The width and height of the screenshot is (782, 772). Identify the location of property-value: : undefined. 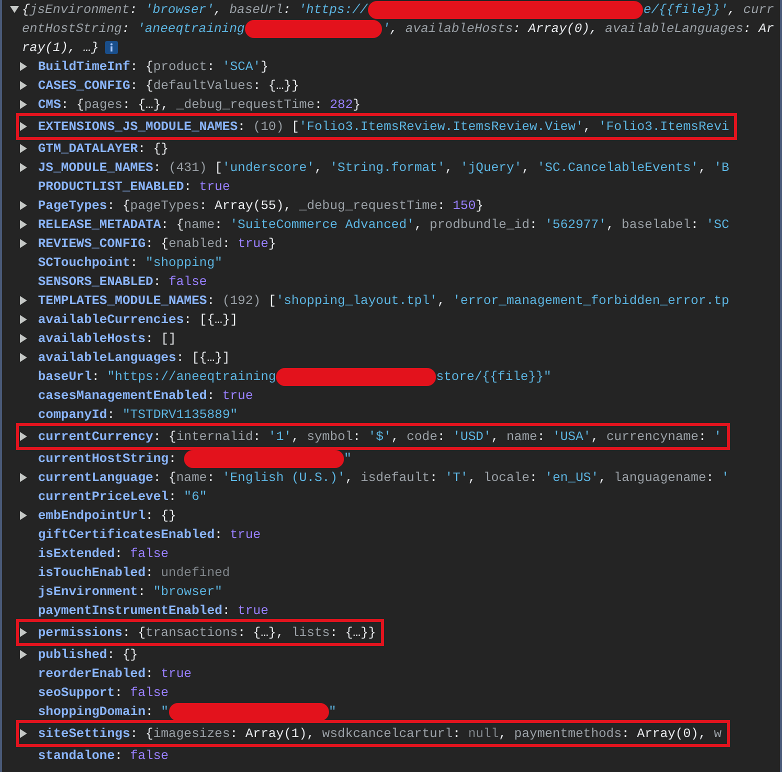
(188, 573).